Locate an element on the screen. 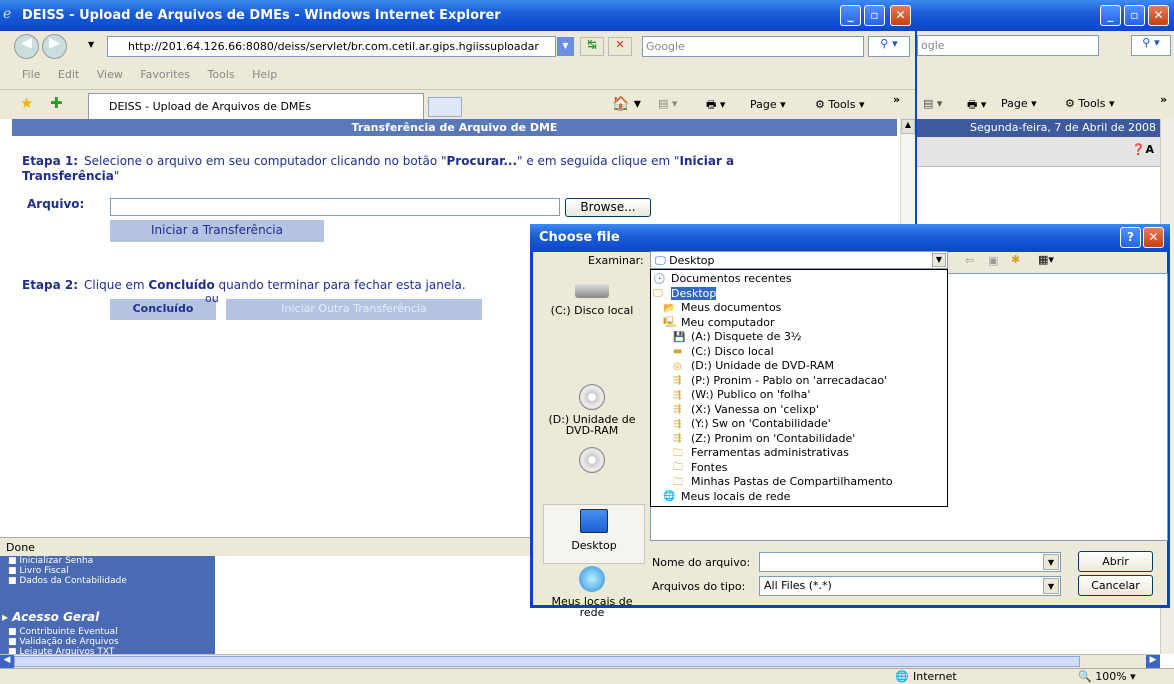 This screenshot has height=684, width=1174. dropdown-item: ⇶ (P:) Pronim - Pablo on 'arrecadacao' is located at coordinates (800, 381).